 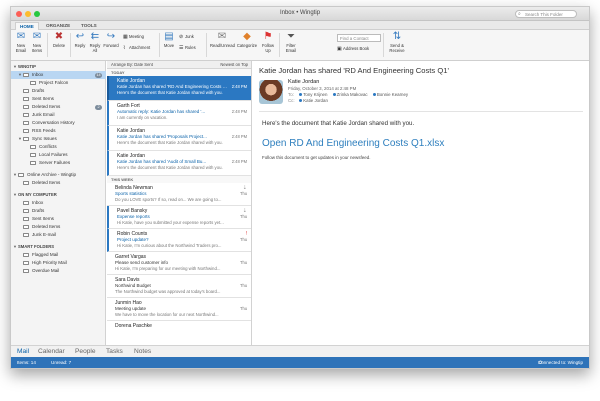 What do you see at coordinates (300, 25) in the screenshot?
I see `ribbon-tabs: HOME ORGANIZE TOOLS` at bounding box center [300, 25].